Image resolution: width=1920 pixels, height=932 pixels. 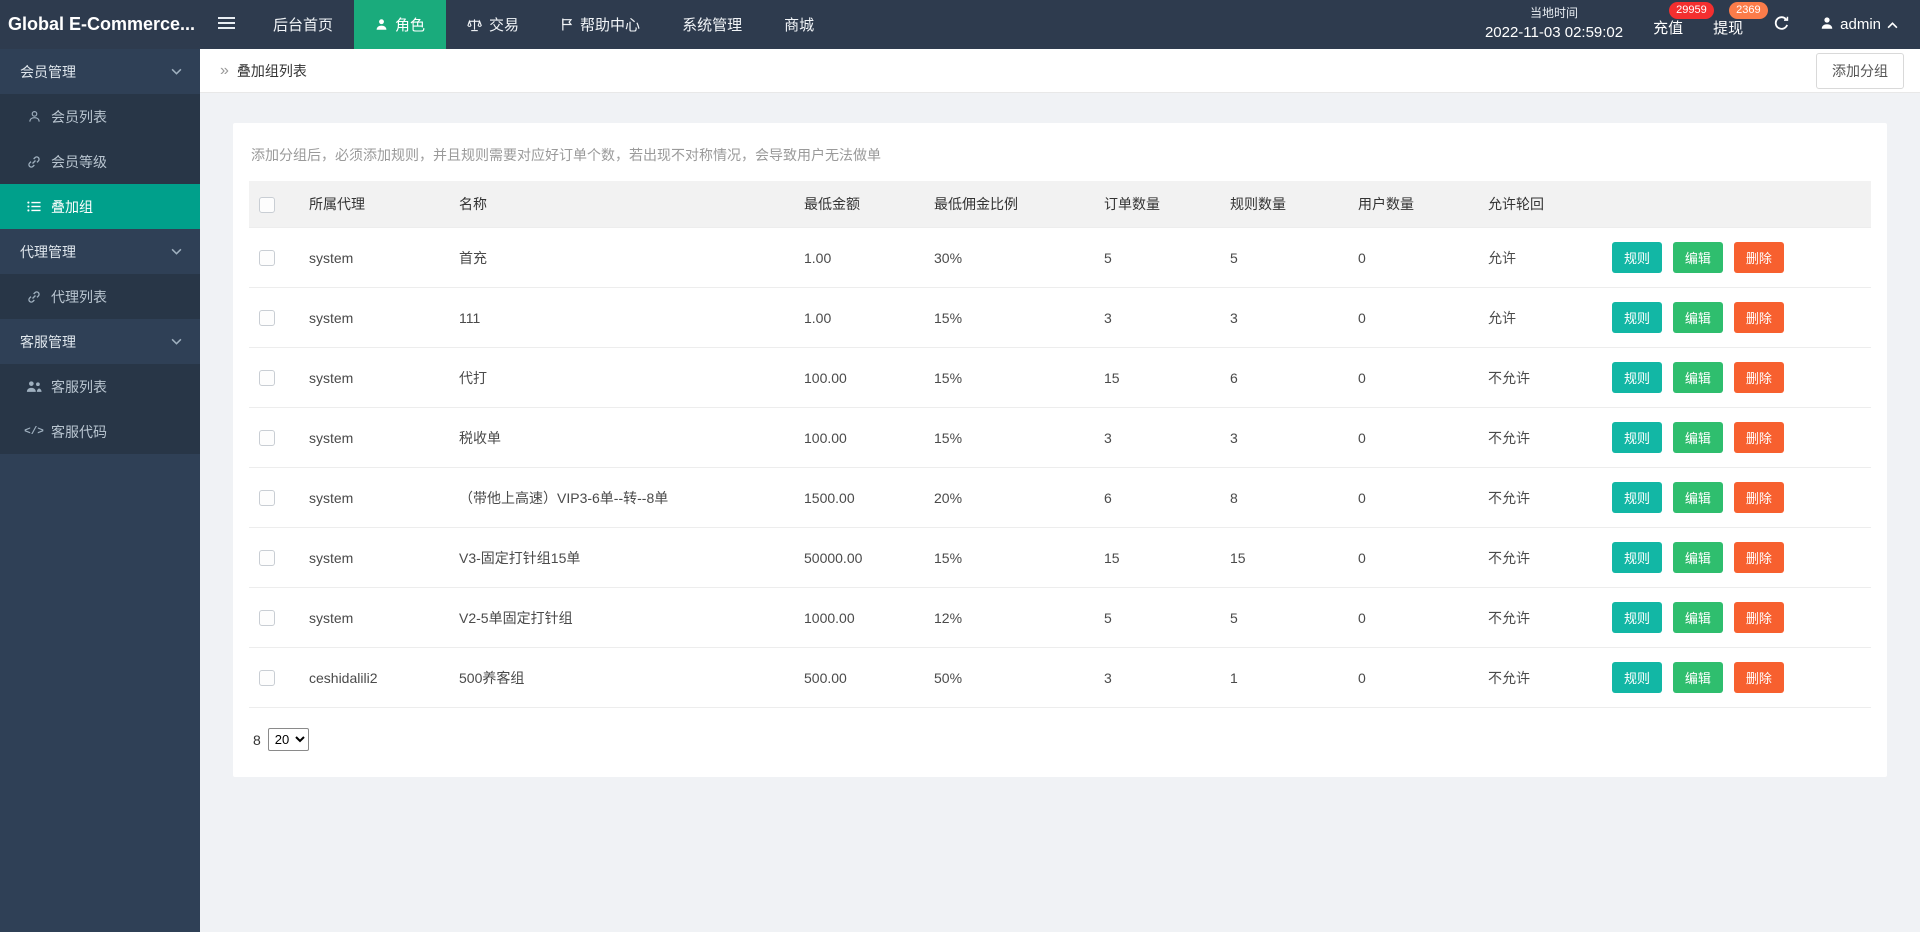 I want to click on user-menu: admin, so click(x=1859, y=25).